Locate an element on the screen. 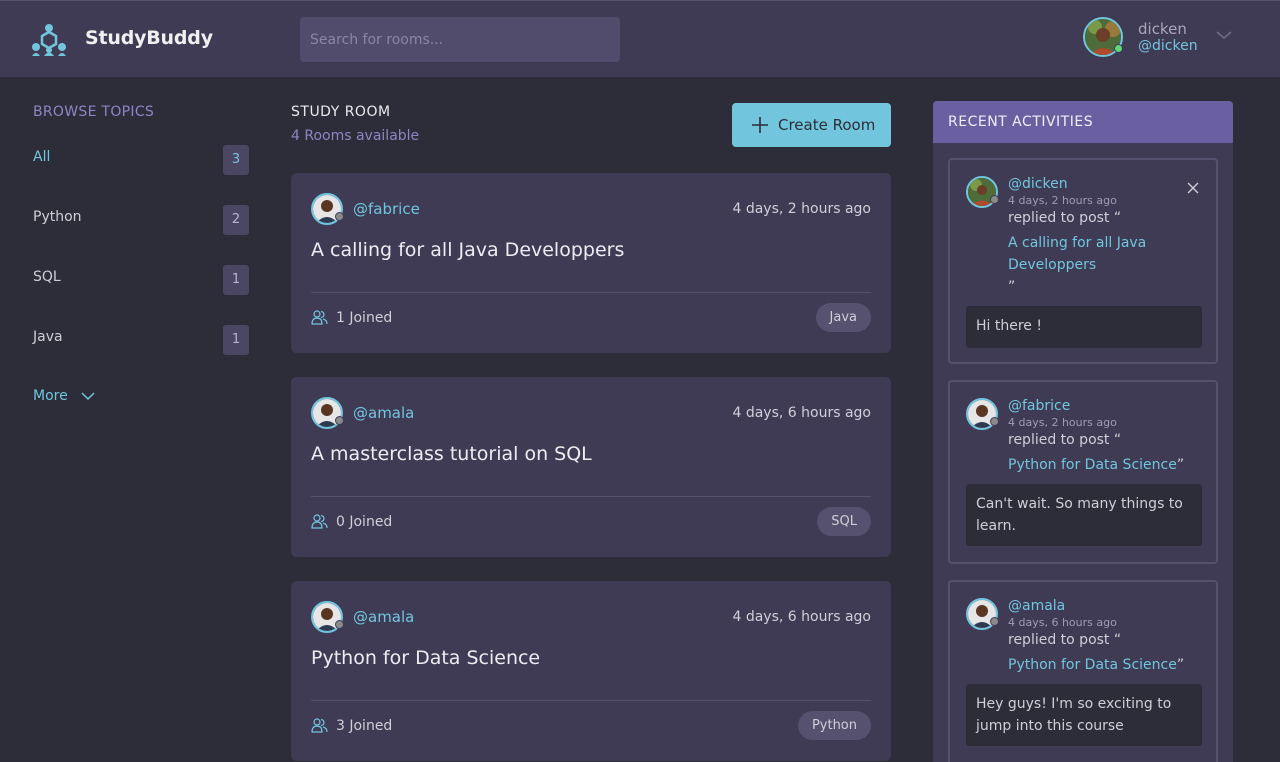 Image resolution: width=1280 pixels, height=762 pixels. activity-time: 4 days, 6 hours ago is located at coordinates (1062, 622).